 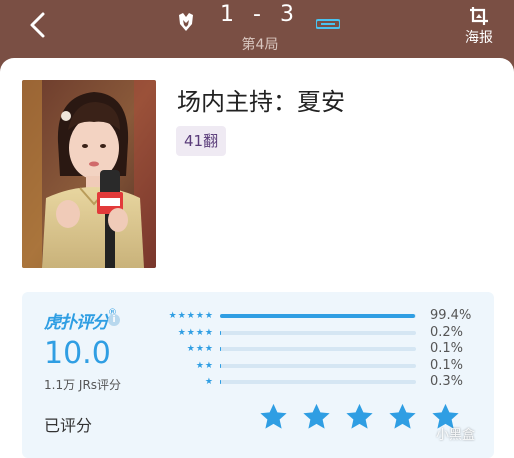 What do you see at coordinates (451, 315) in the screenshot?
I see `distribution-percent: 99.4%` at bounding box center [451, 315].